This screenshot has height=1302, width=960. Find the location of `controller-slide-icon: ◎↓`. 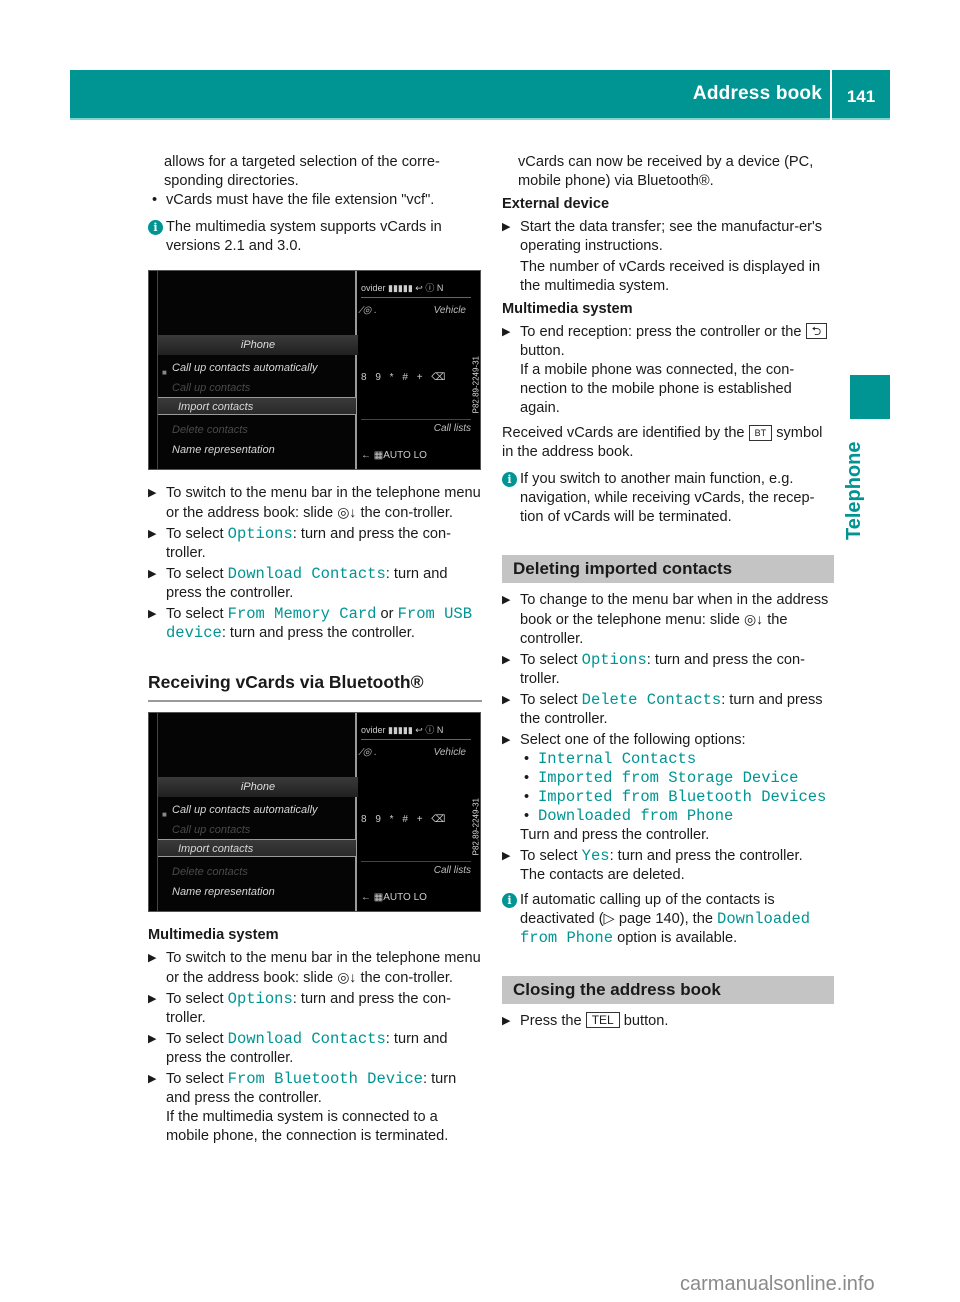

controller-slide-icon: ◎↓ is located at coordinates (347, 977).